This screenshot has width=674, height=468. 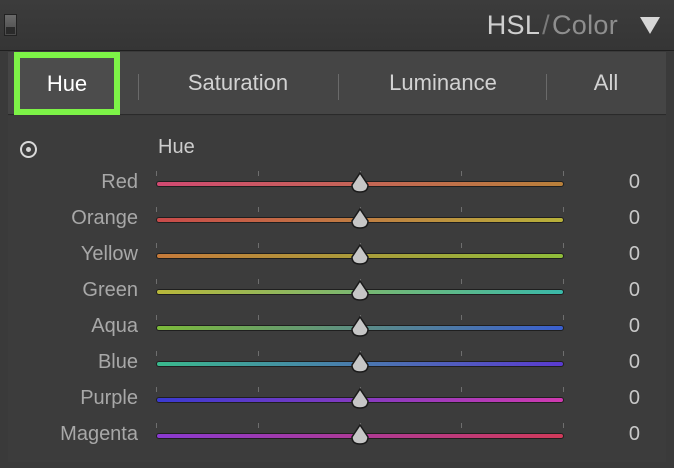 What do you see at coordinates (443, 83) in the screenshot?
I see `tab-luminance: Luminance` at bounding box center [443, 83].